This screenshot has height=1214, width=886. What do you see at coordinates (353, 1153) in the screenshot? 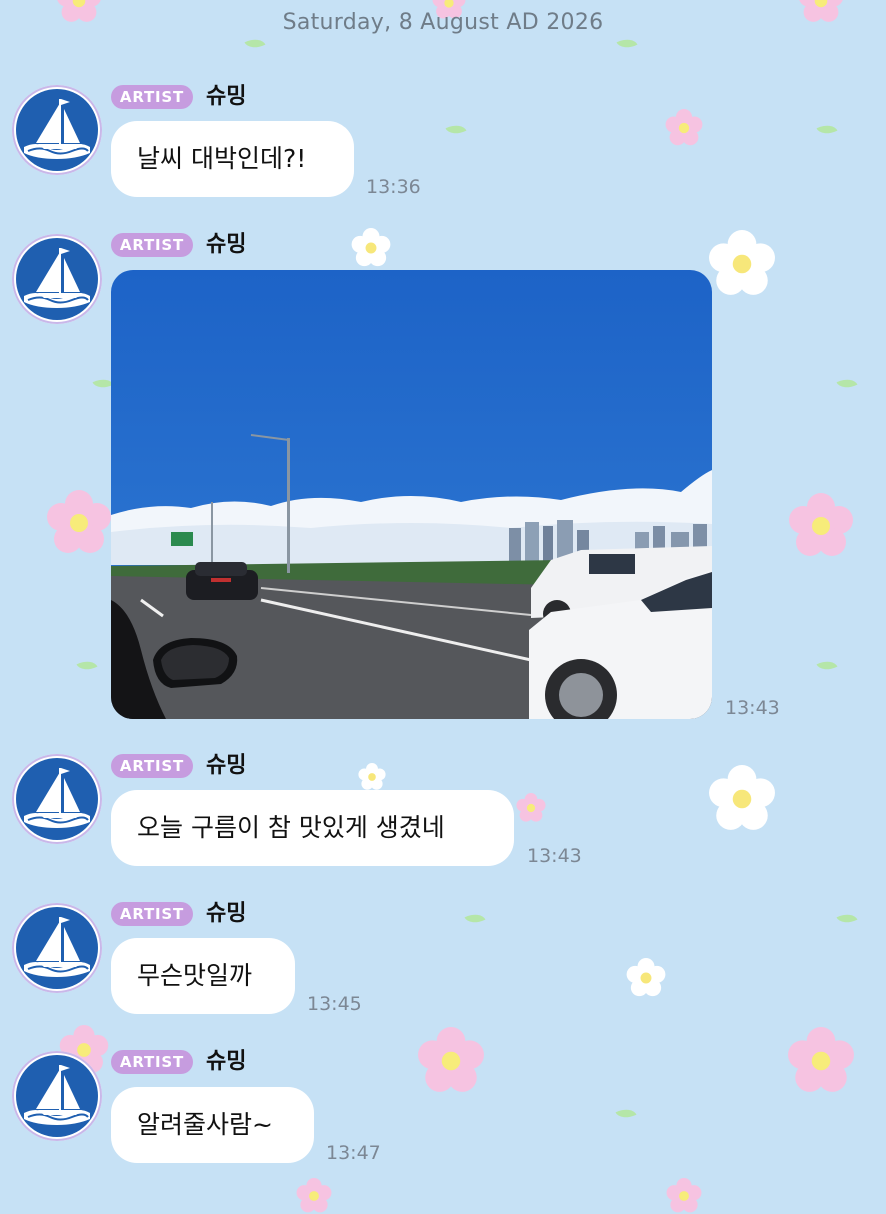
I see `message-time: 13:47` at bounding box center [353, 1153].